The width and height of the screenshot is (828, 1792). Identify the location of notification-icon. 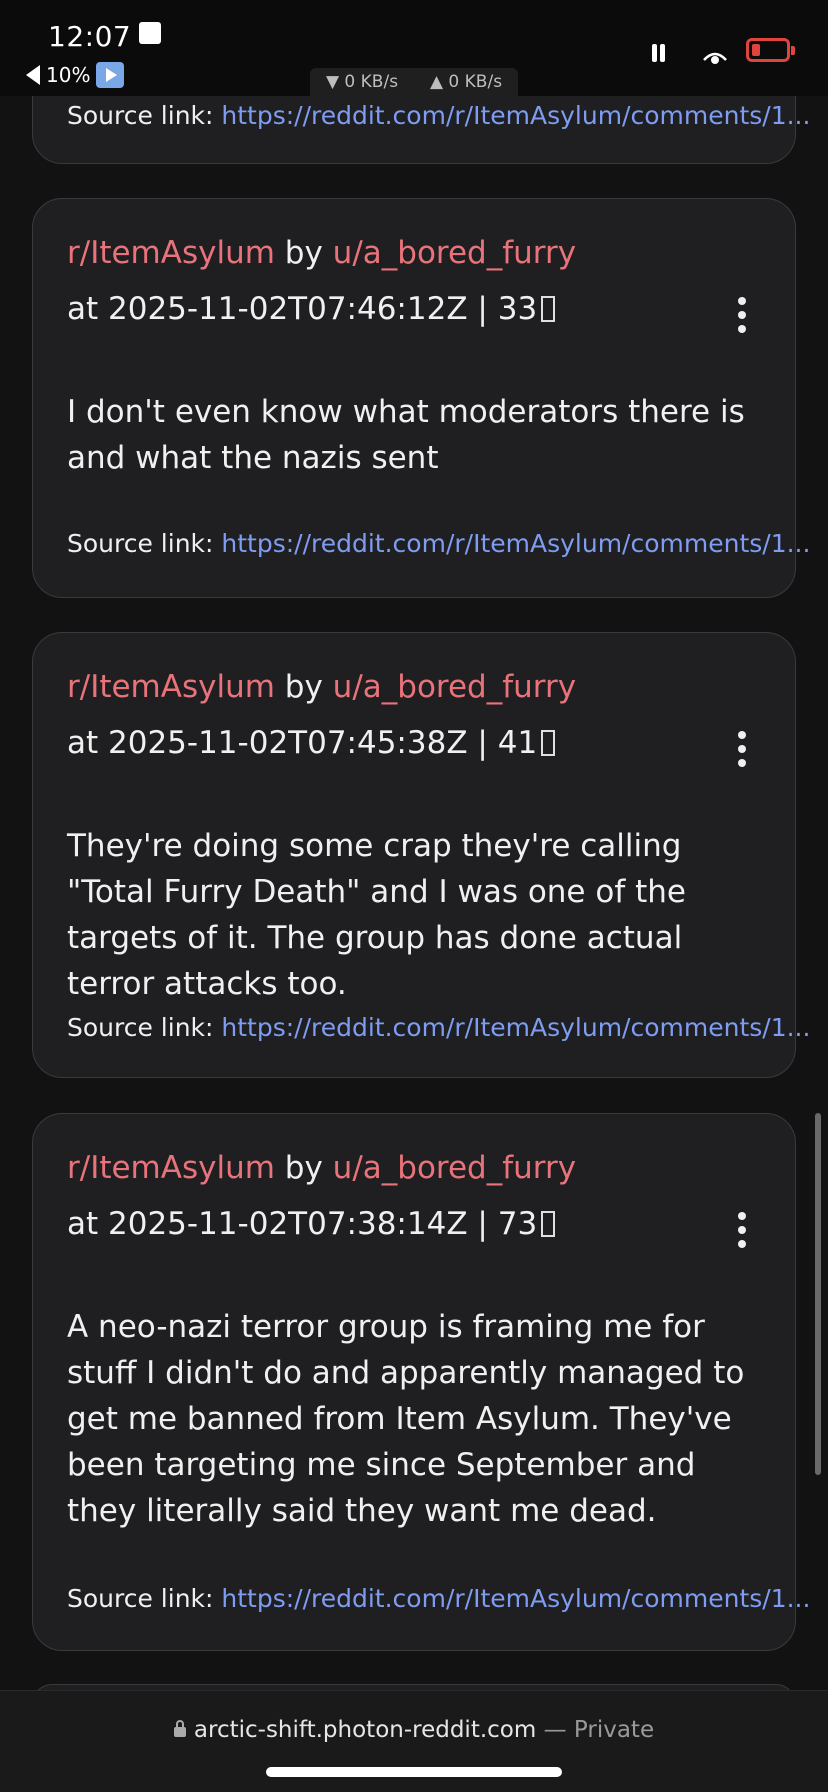
(150, 33).